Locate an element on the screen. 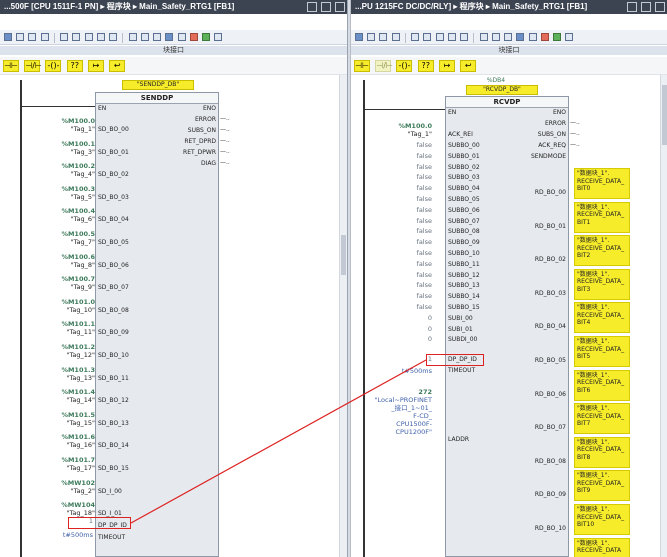 The width and height of the screenshot is (667, 557). left-input-address: %M100.7 is located at coordinates (78, 279).